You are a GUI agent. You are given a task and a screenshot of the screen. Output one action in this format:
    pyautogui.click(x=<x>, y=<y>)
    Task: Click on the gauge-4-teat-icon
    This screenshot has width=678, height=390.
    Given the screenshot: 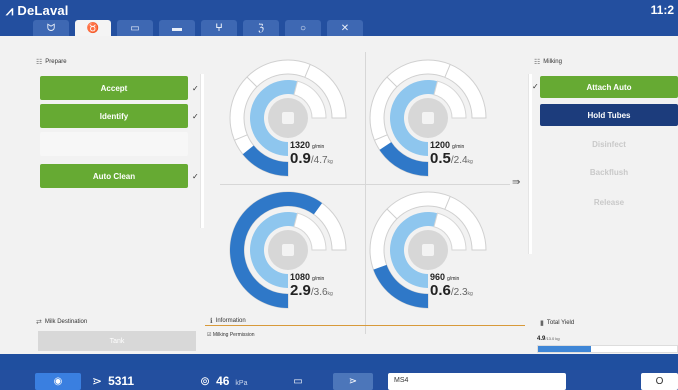 What is the action you would take?
    pyautogui.click(x=428, y=250)
    